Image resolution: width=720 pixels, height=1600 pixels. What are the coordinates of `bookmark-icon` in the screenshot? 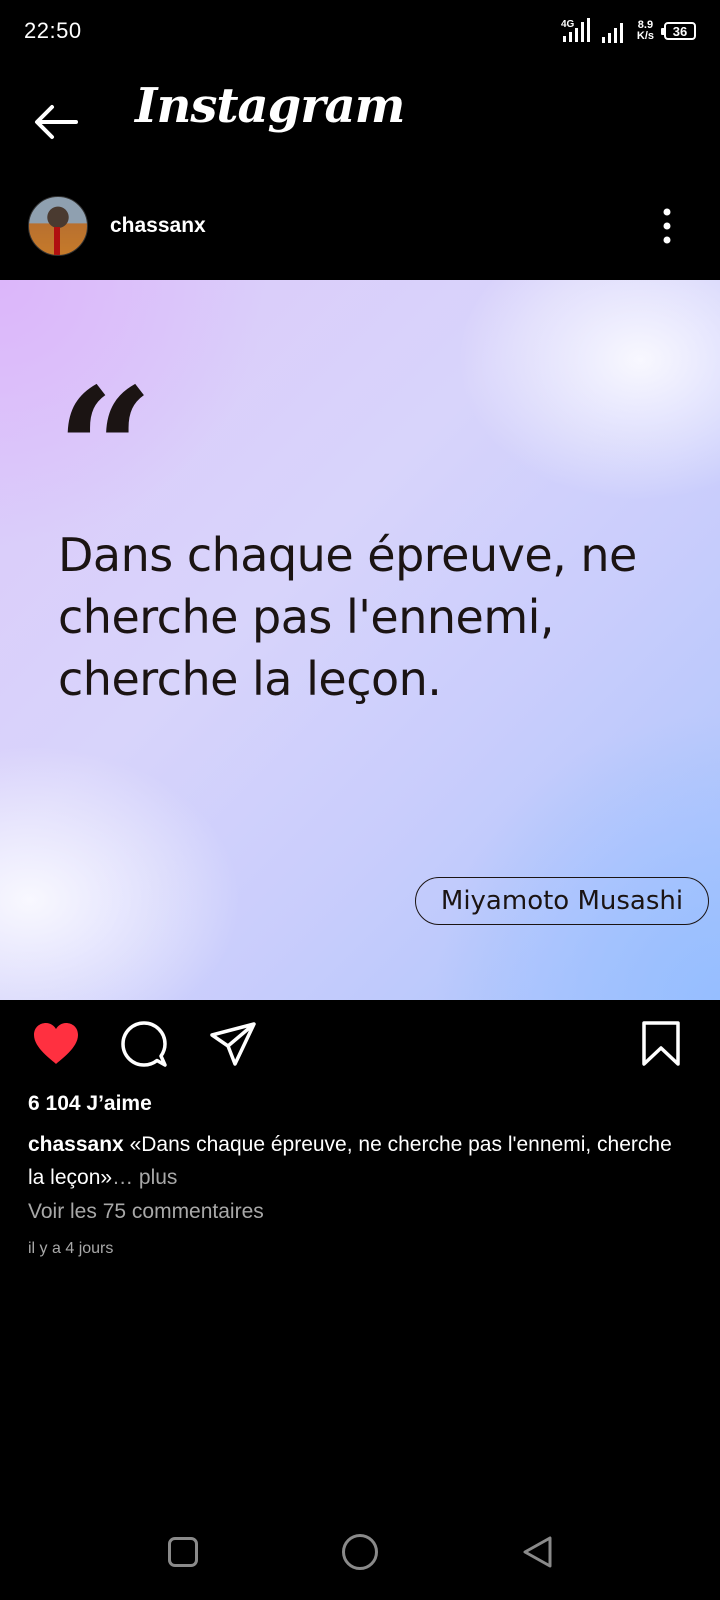 It's located at (661, 1043).